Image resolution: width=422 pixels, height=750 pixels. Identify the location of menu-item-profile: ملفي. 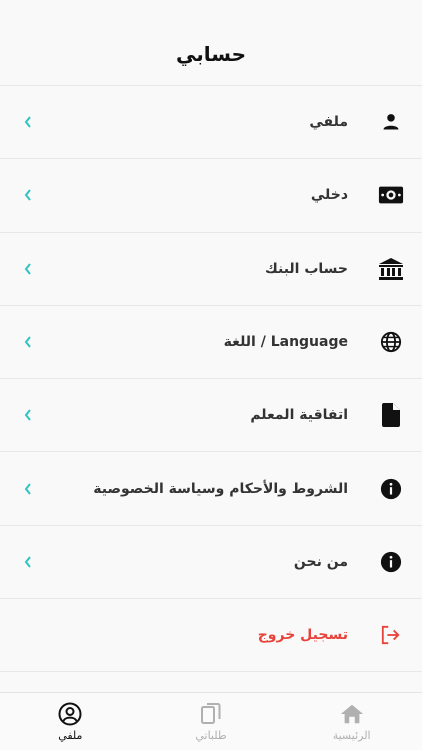
(211, 123).